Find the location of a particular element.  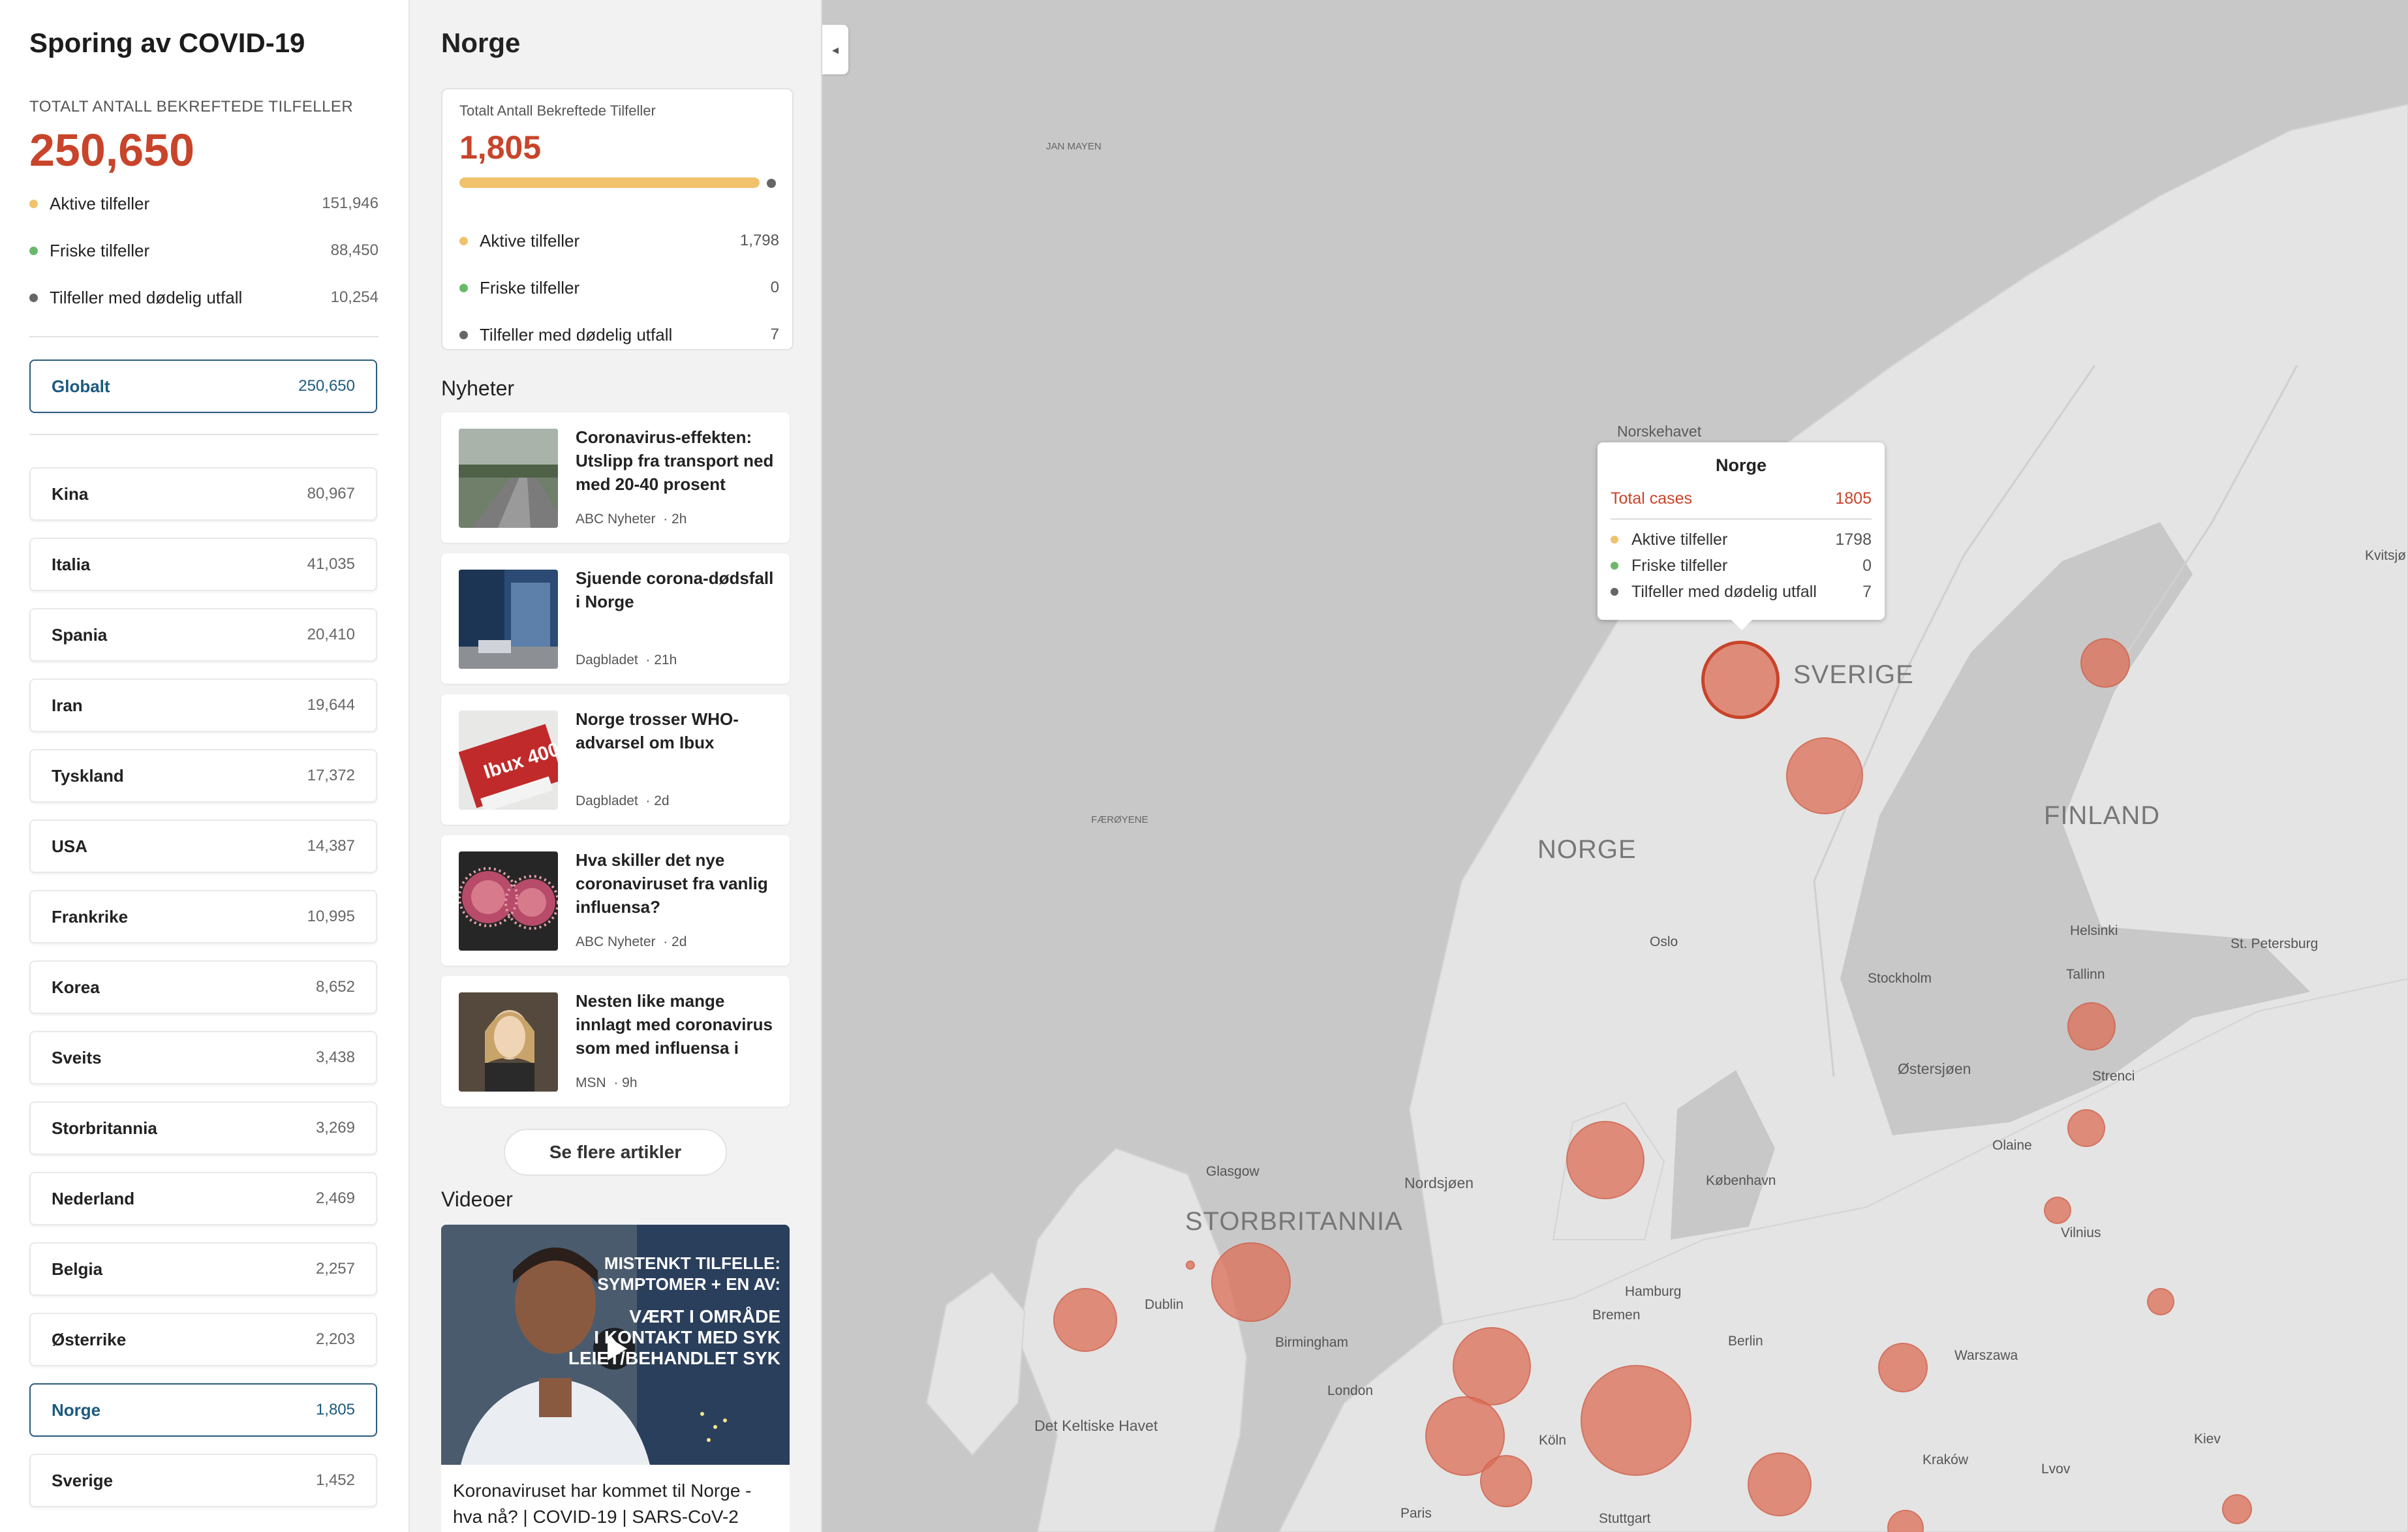

collapse-panel-button: ◂ is located at coordinates (835, 49).